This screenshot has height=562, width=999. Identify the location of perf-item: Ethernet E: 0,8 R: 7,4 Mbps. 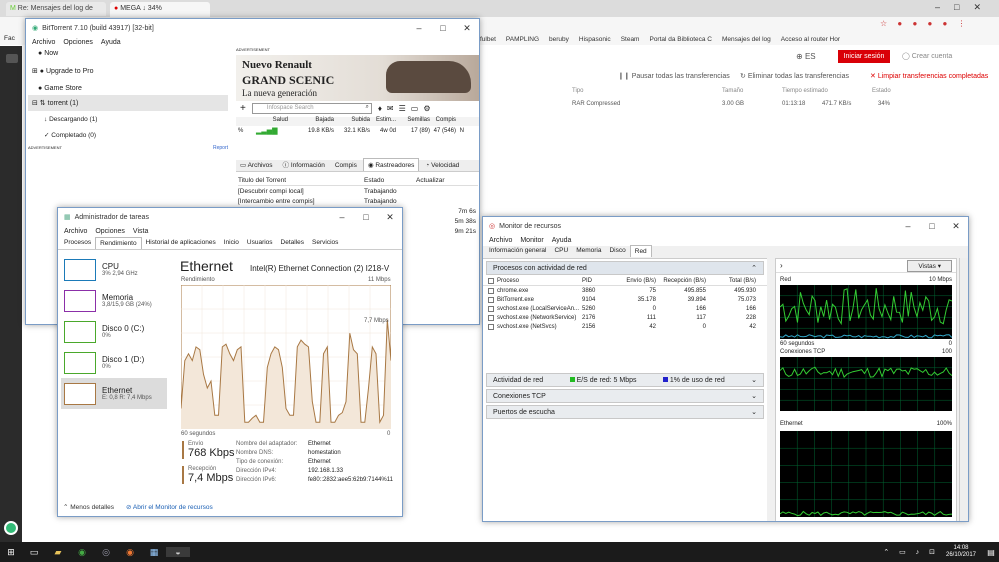
(114, 393).